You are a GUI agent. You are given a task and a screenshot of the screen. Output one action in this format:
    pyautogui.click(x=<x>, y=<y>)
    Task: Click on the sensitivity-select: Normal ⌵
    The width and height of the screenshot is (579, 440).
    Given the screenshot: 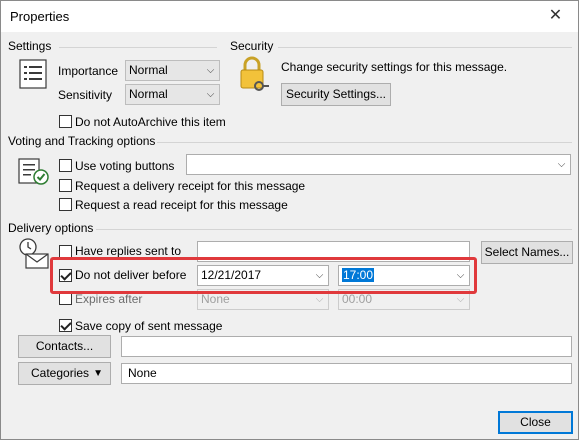 What is the action you would take?
    pyautogui.click(x=172, y=94)
    